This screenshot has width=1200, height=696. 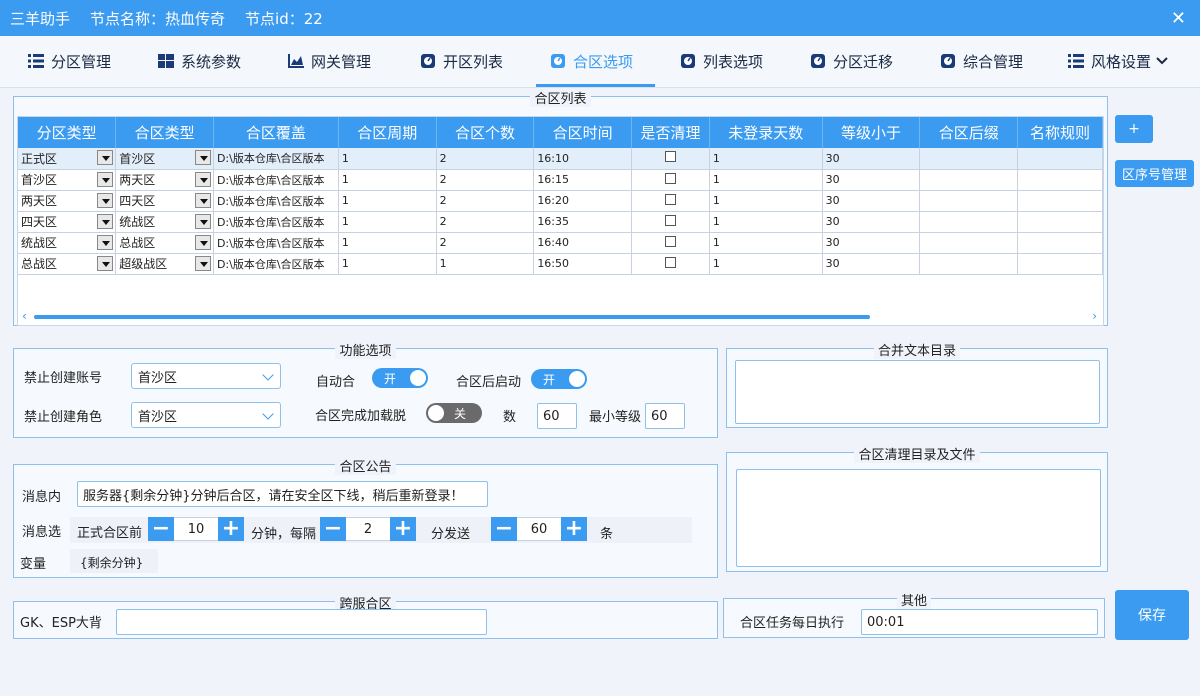 What do you see at coordinates (918, 518) in the screenshot?
I see `cleanup-dir-input` at bounding box center [918, 518].